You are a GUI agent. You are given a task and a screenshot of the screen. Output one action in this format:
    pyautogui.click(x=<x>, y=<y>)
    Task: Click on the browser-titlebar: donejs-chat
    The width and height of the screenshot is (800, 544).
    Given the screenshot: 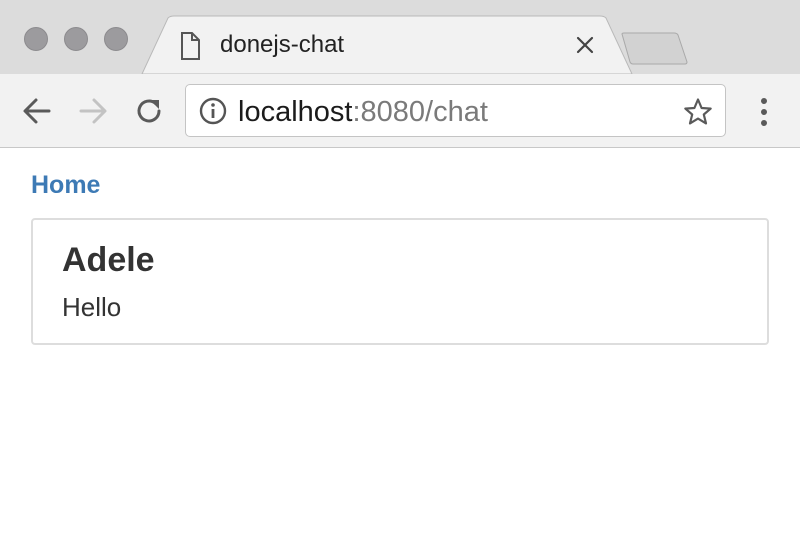 What is the action you would take?
    pyautogui.click(x=400, y=37)
    